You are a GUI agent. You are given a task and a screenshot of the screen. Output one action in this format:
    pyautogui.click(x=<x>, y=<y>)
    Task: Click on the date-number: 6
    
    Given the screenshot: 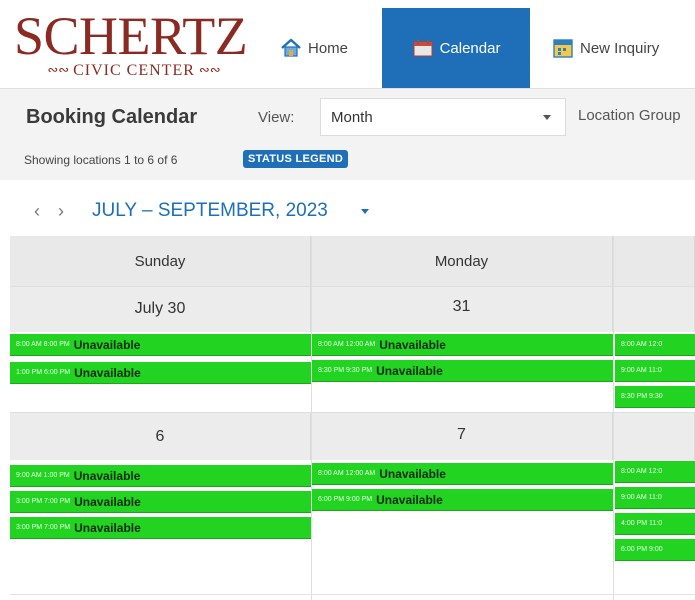 What is the action you would take?
    pyautogui.click(x=160, y=436)
    